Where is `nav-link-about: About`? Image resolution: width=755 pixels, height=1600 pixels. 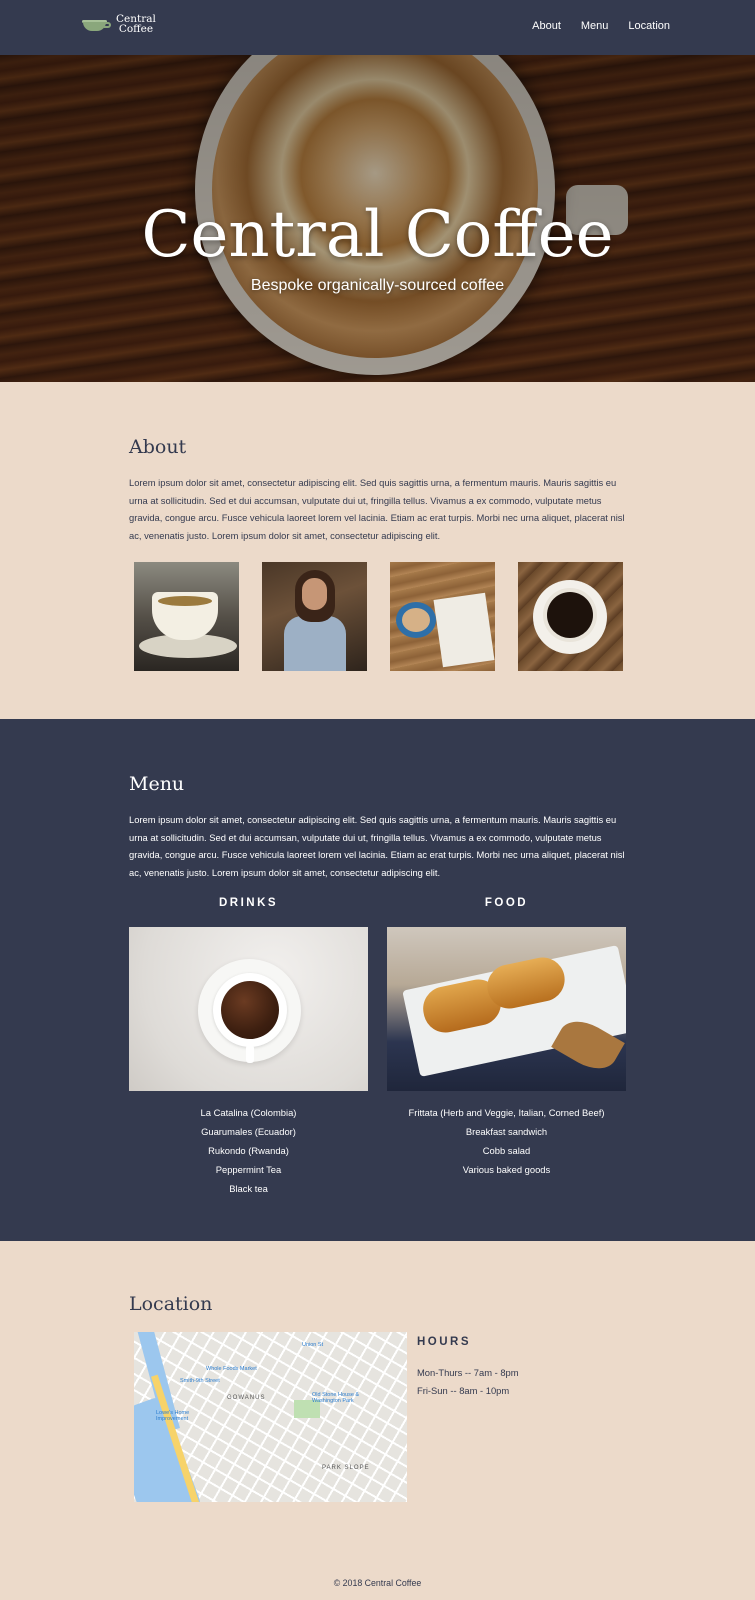 nav-link-about: About is located at coordinates (546, 26).